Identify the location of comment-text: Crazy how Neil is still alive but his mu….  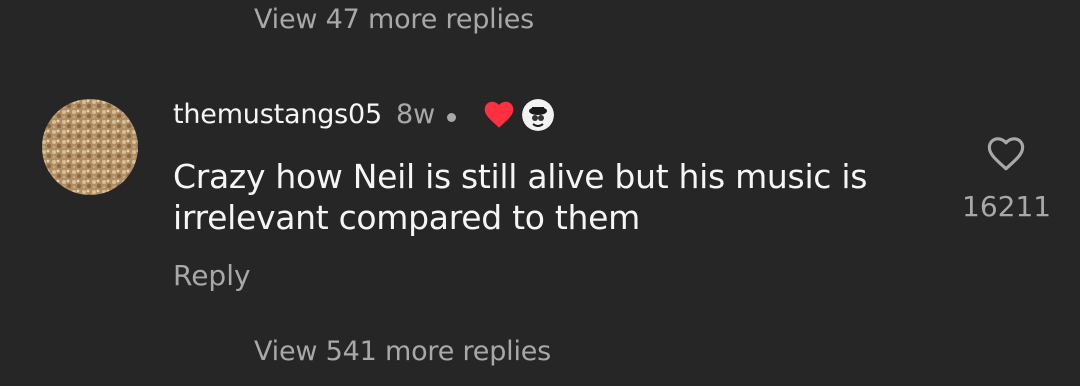
(520, 197).